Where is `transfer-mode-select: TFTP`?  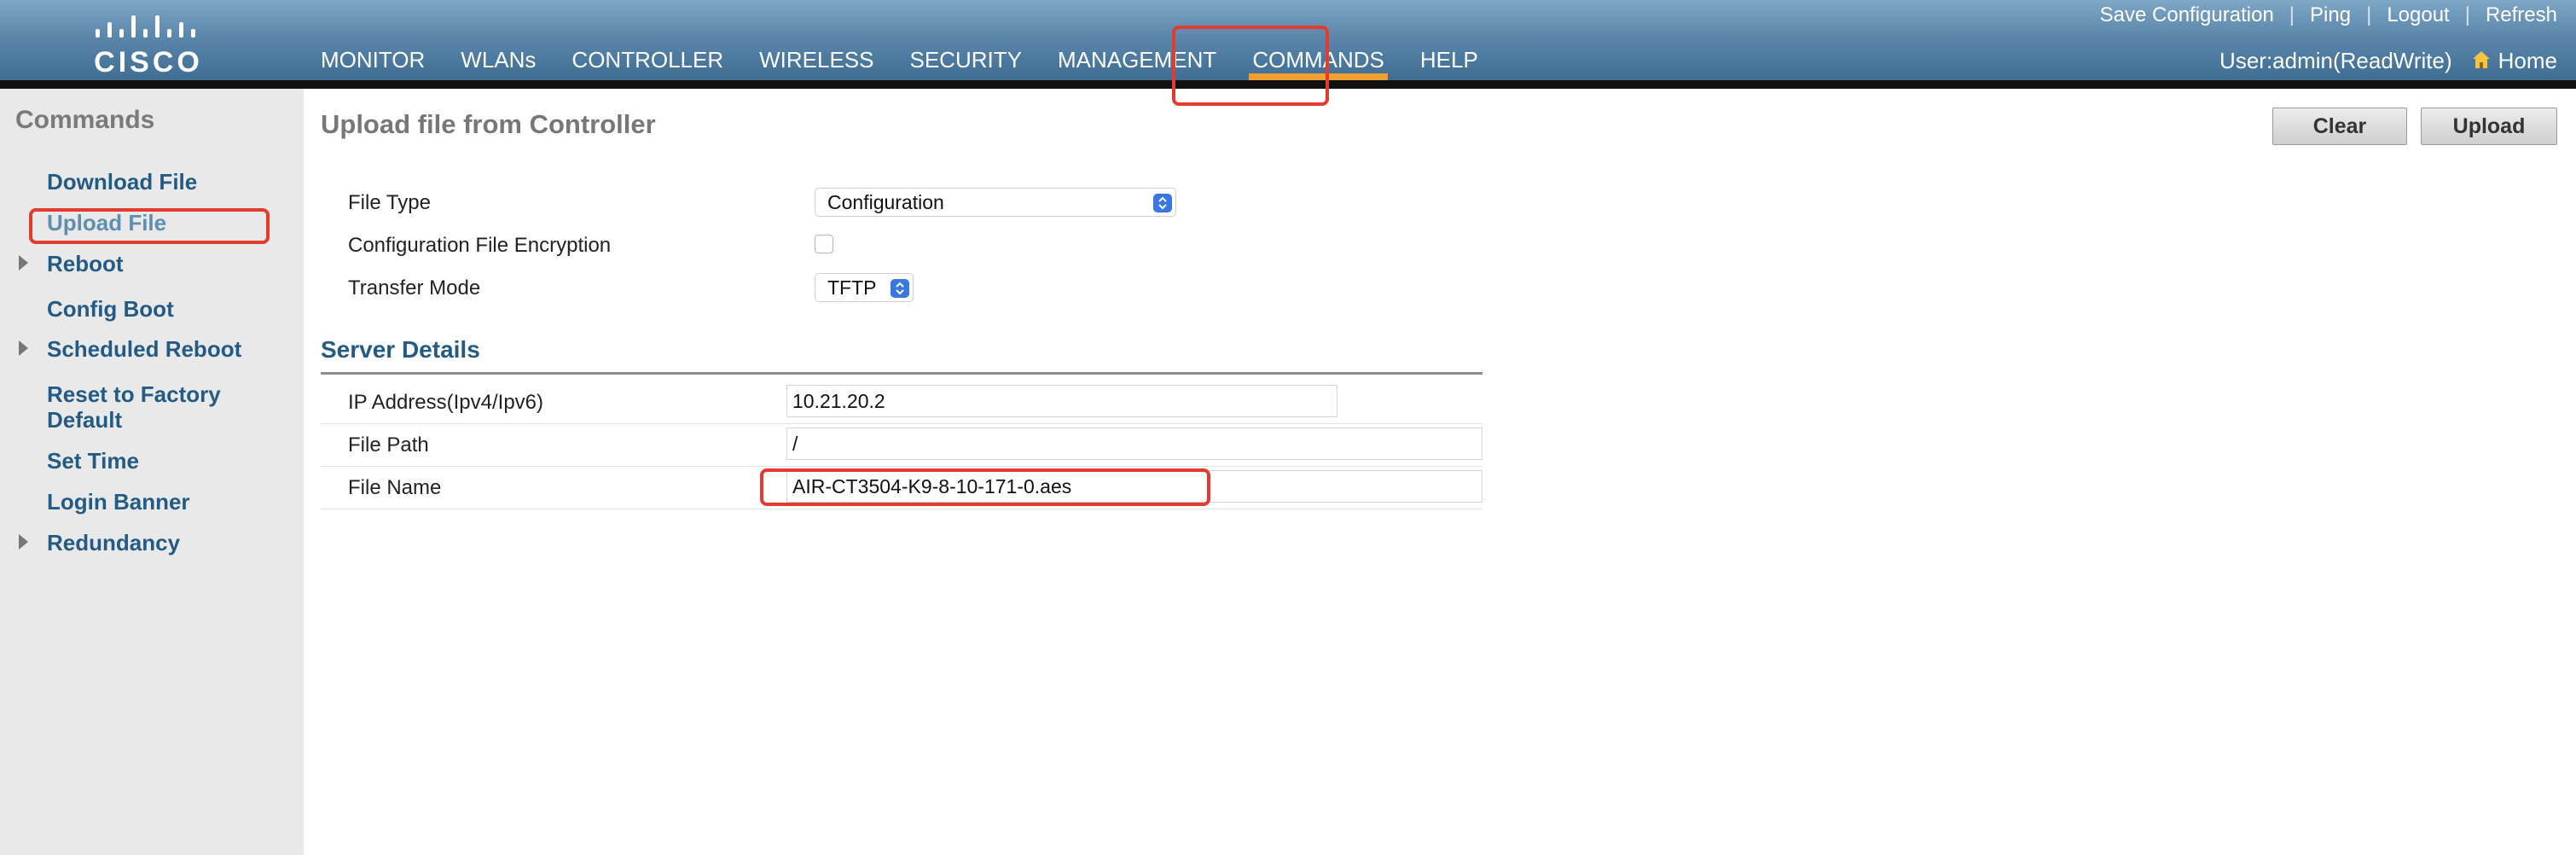 transfer-mode-select: TFTP is located at coordinates (864, 287).